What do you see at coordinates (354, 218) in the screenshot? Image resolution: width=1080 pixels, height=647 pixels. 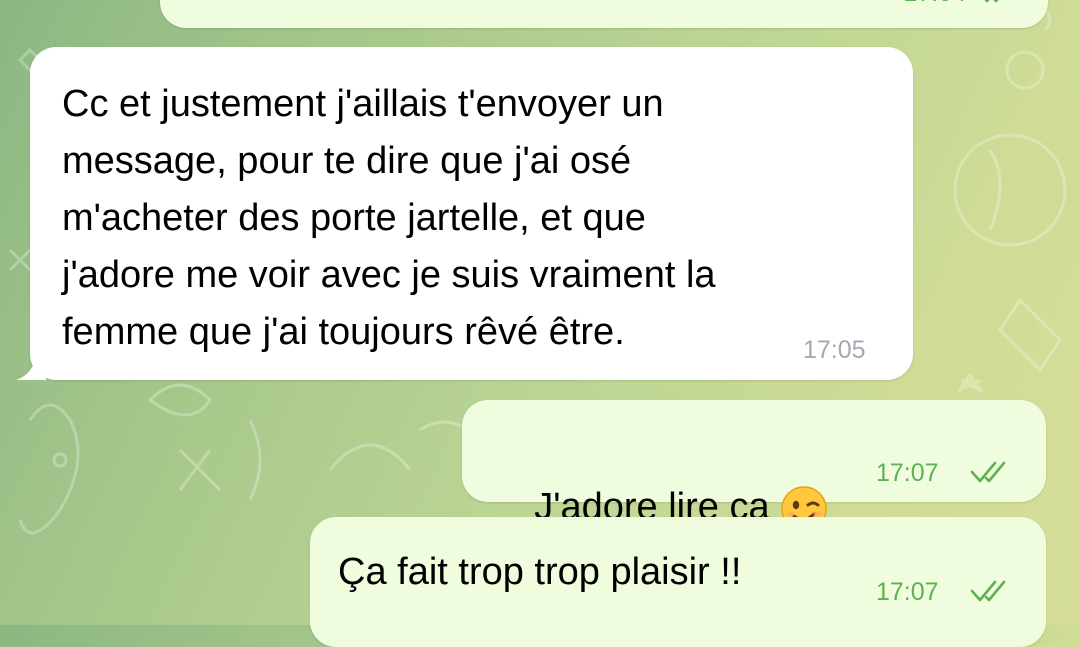 I see `message-text-line: m'acheter des porte jartelle, et que` at bounding box center [354, 218].